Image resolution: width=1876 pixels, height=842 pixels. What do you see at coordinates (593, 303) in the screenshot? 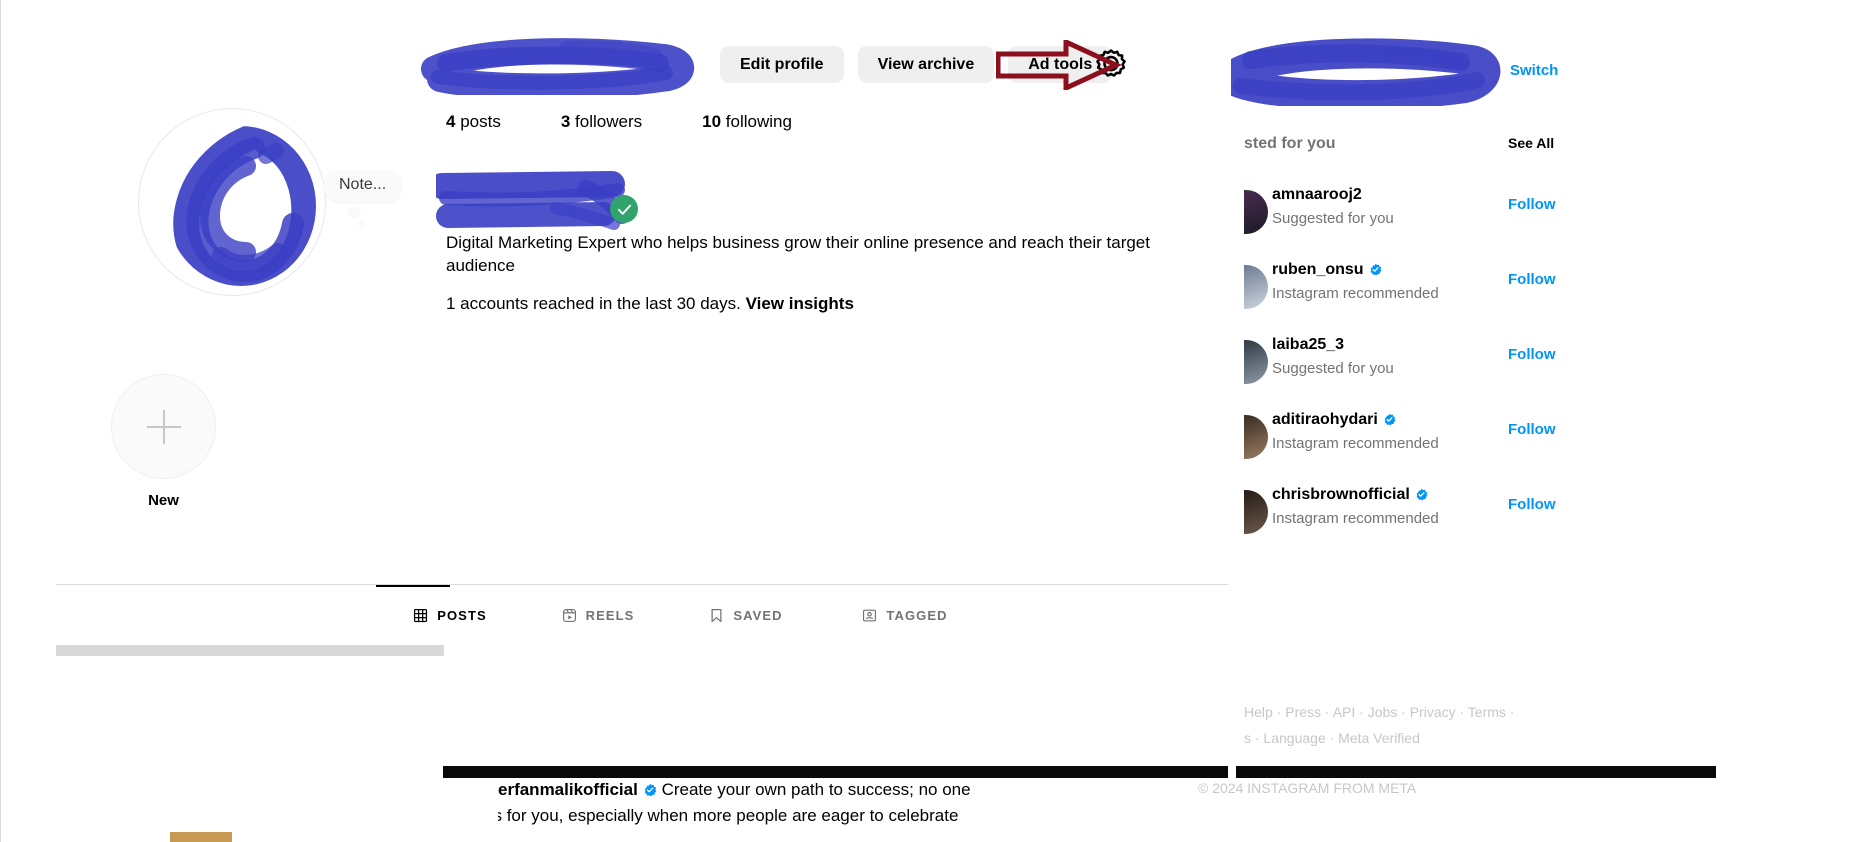
I see `insights-text: 1 accounts reached in the last 30 days.` at bounding box center [593, 303].